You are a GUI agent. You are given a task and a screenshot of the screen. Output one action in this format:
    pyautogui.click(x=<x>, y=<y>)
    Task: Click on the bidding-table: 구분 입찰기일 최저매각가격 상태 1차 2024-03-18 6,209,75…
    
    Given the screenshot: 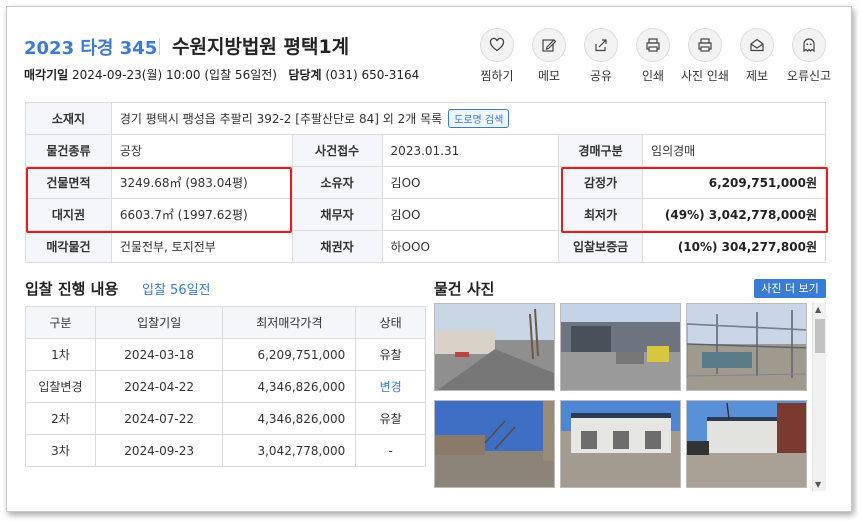 What is the action you would take?
    pyautogui.click(x=225, y=386)
    